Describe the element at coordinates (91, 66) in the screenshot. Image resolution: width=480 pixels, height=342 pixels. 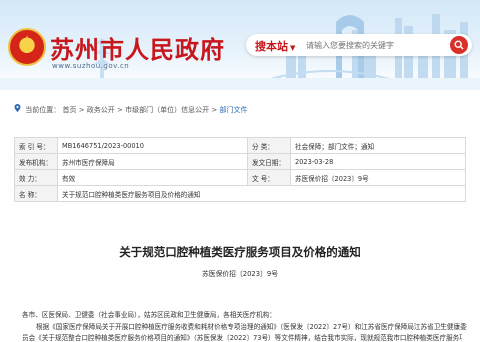
I see `site-url: www.suzhou.gov.cn` at that location.